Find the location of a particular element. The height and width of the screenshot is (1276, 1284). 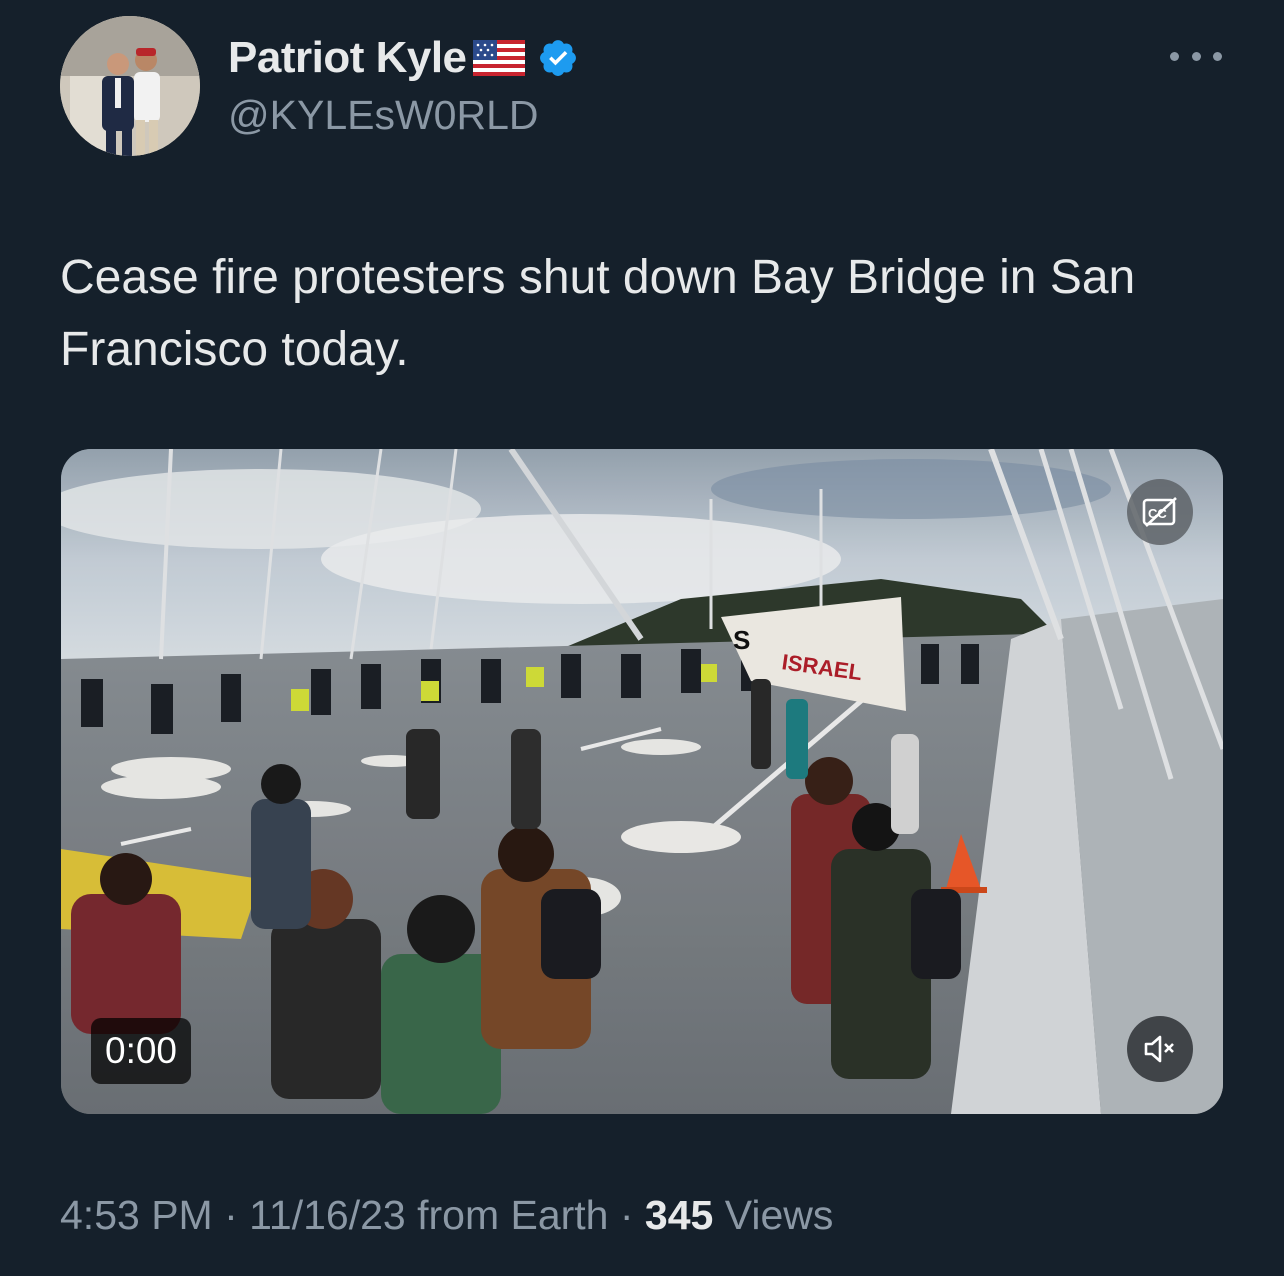

mute-button is located at coordinates (1160, 1049).